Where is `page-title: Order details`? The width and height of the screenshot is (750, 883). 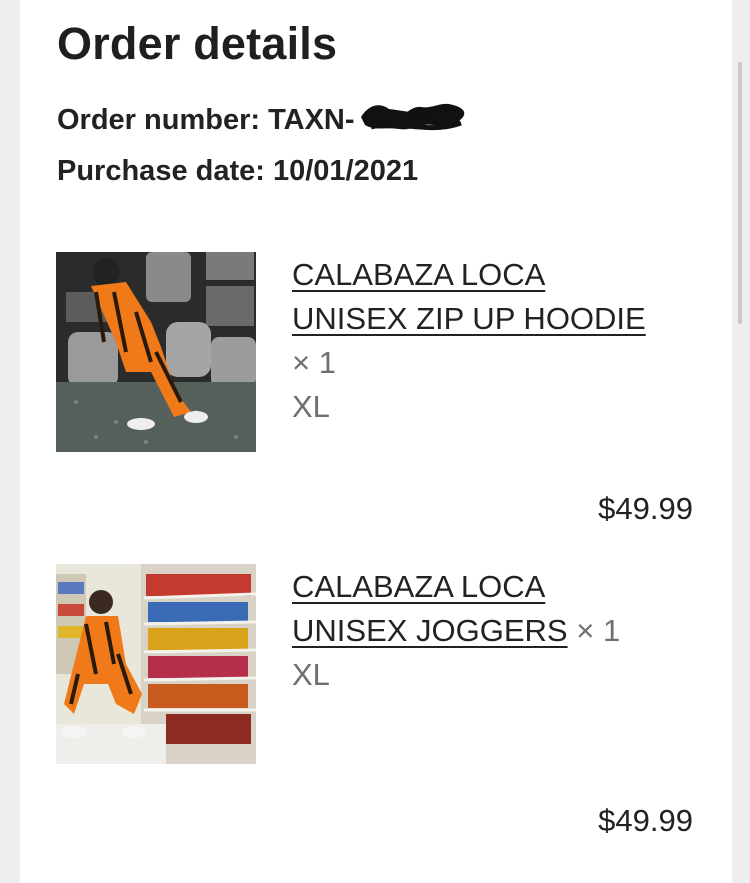
page-title: Order details is located at coordinates (197, 43).